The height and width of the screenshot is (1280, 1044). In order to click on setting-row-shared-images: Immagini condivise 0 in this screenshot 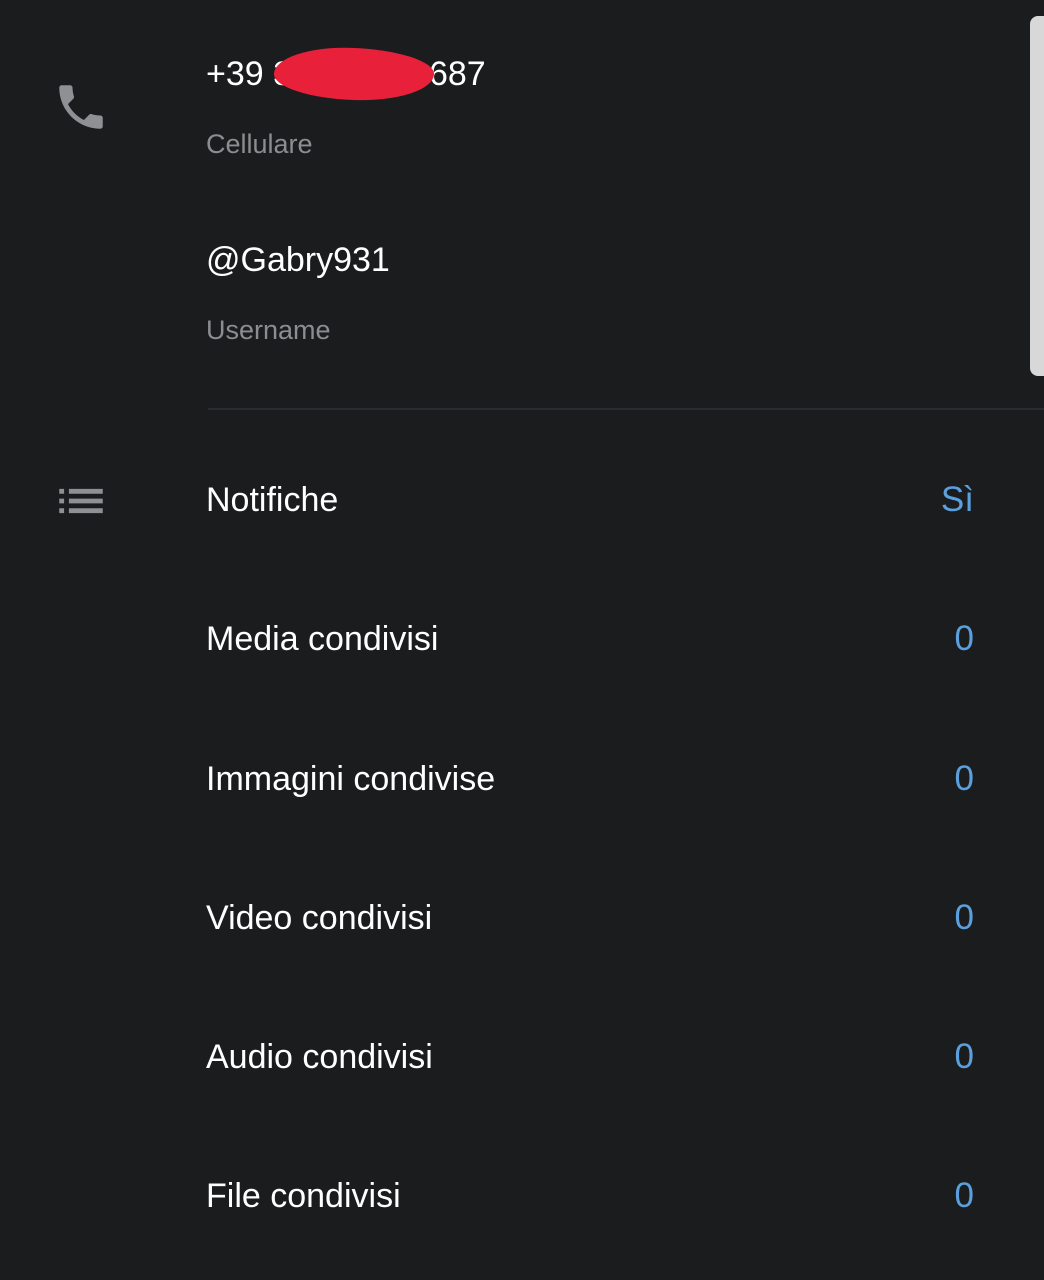, I will do `click(590, 779)`.